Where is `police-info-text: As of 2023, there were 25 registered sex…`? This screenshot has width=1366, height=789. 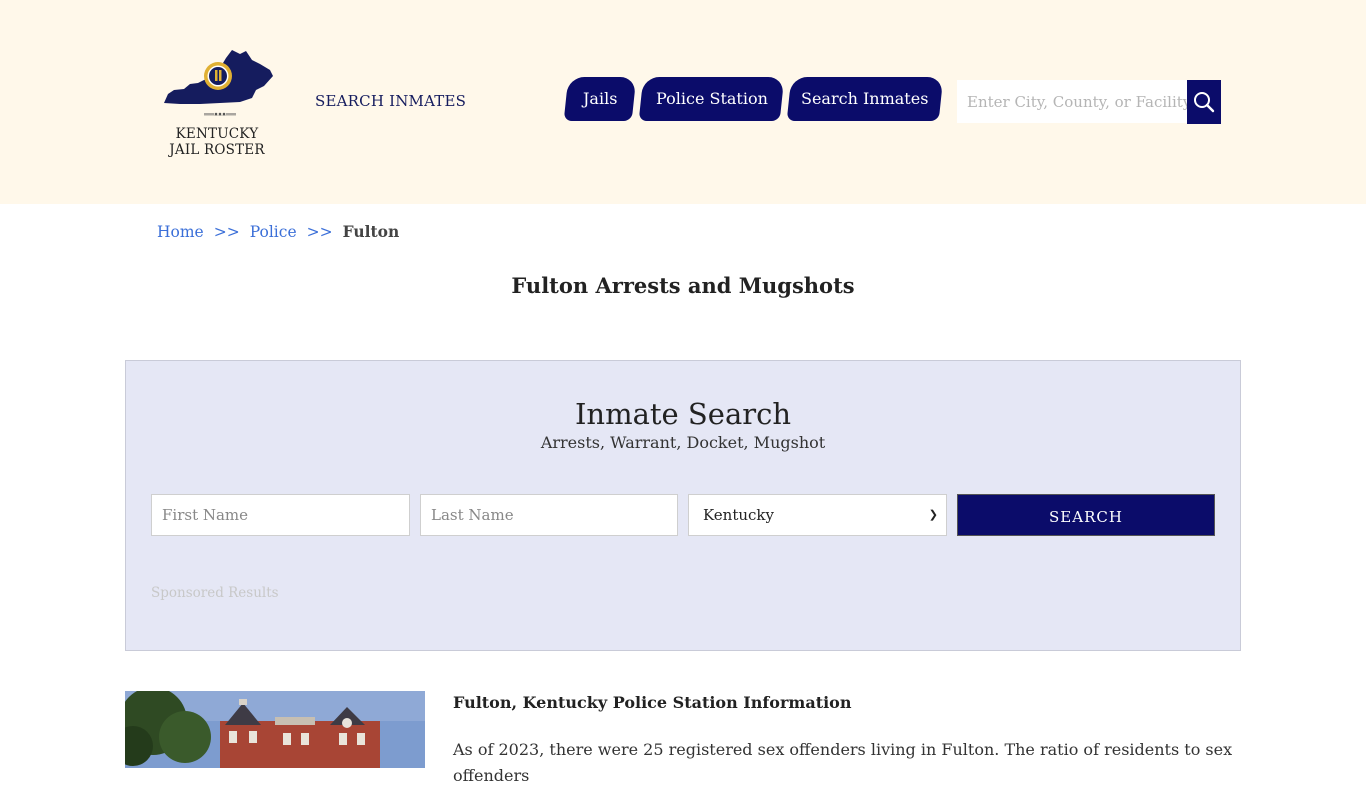 police-info-text: As of 2023, there were 25 registered sex… is located at coordinates (843, 762).